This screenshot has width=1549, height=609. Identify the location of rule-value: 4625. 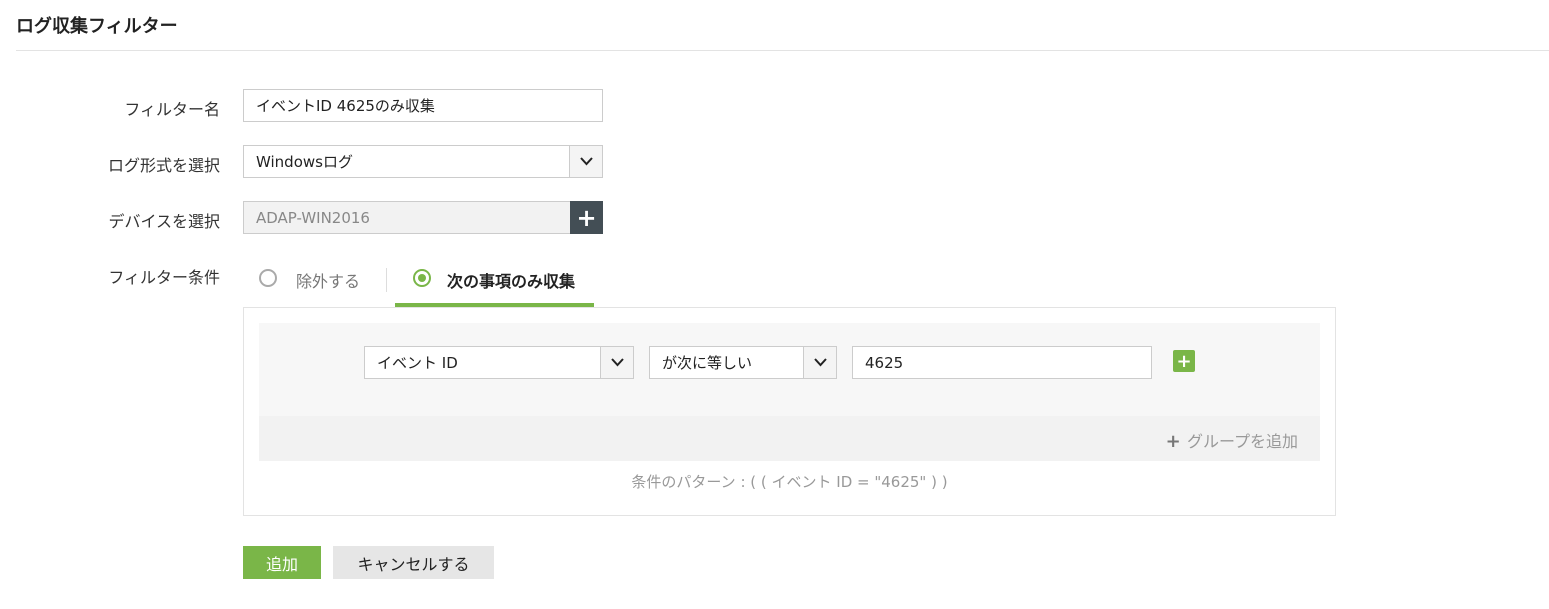
(884, 362).